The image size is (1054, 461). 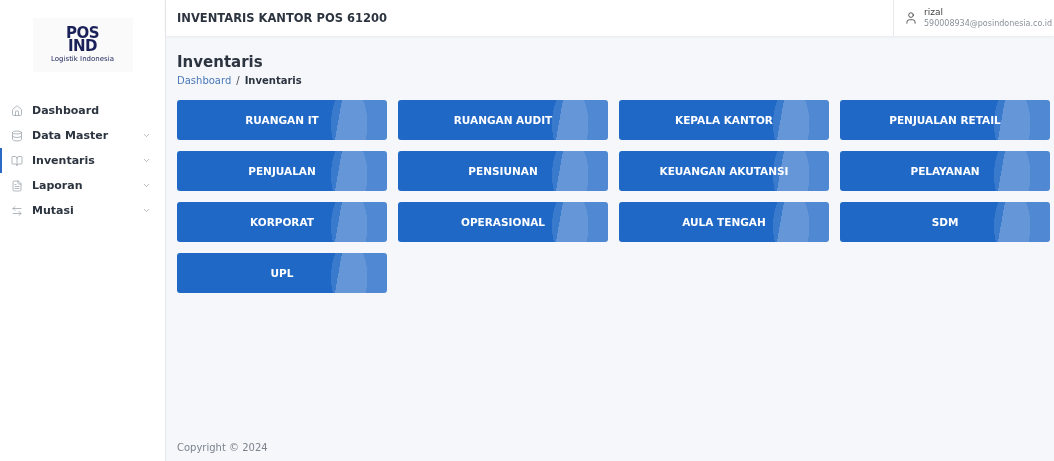 What do you see at coordinates (282, 171) in the screenshot?
I see `room-button: PENJUALAN` at bounding box center [282, 171].